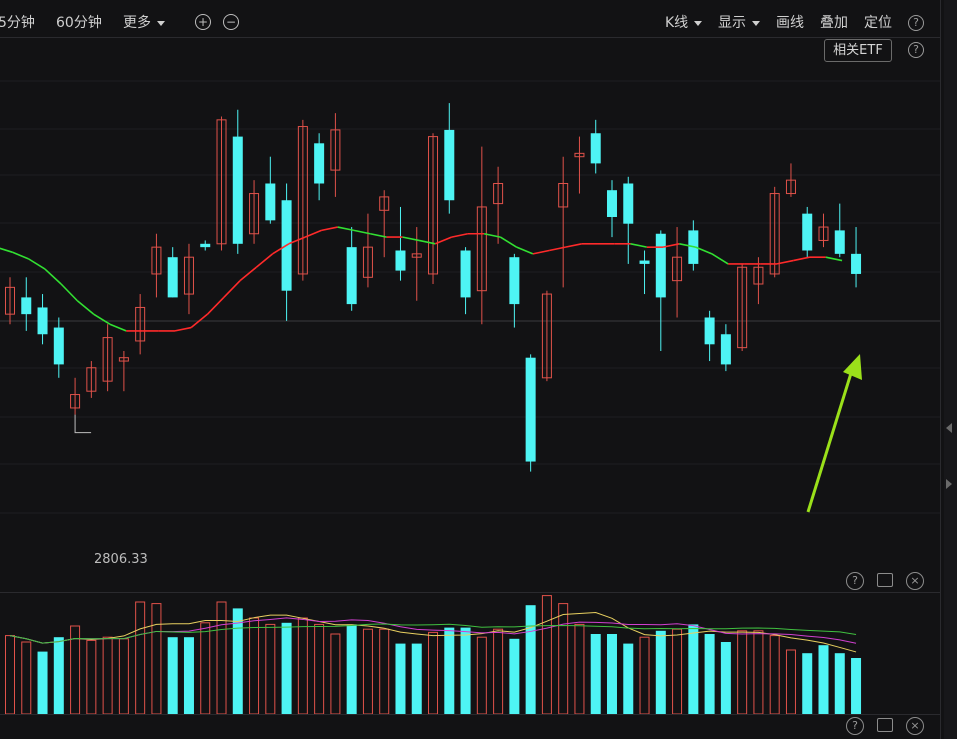  I want to click on bottom-panel-divider, so click(470, 714).